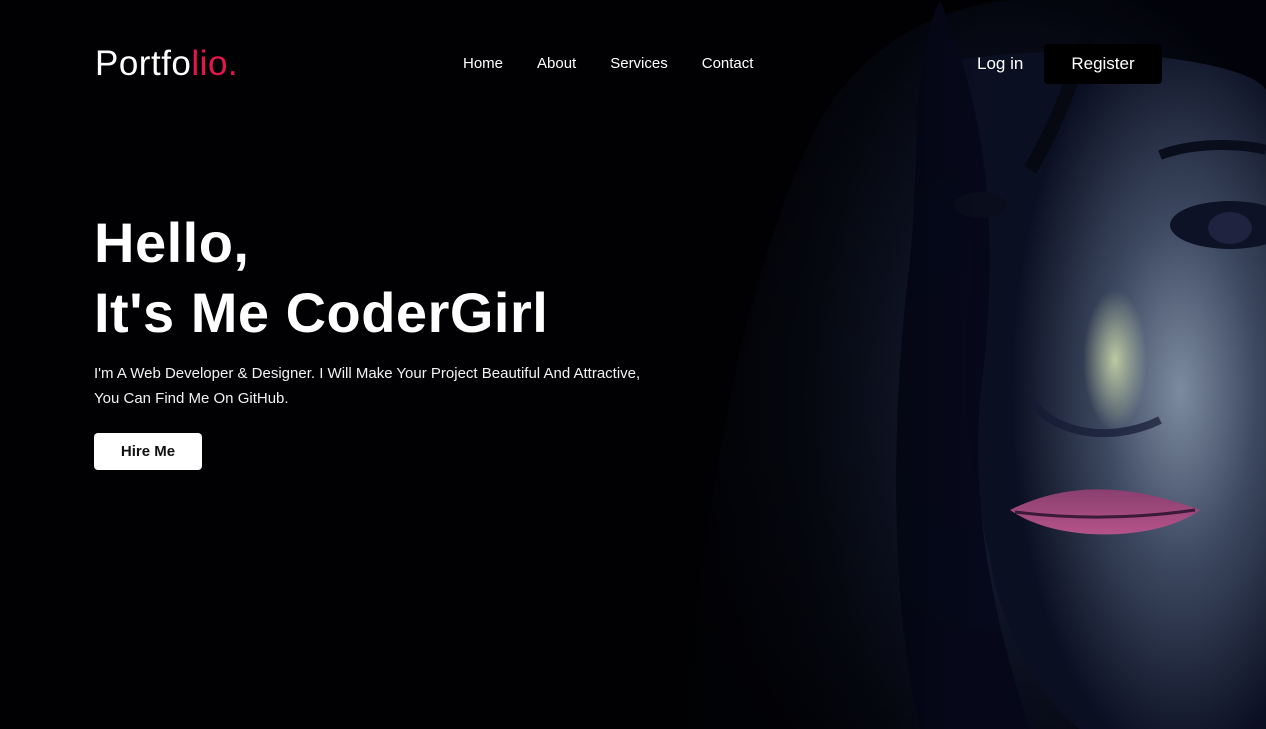  I want to click on hero-heading-line1: Hello,, so click(172, 242).